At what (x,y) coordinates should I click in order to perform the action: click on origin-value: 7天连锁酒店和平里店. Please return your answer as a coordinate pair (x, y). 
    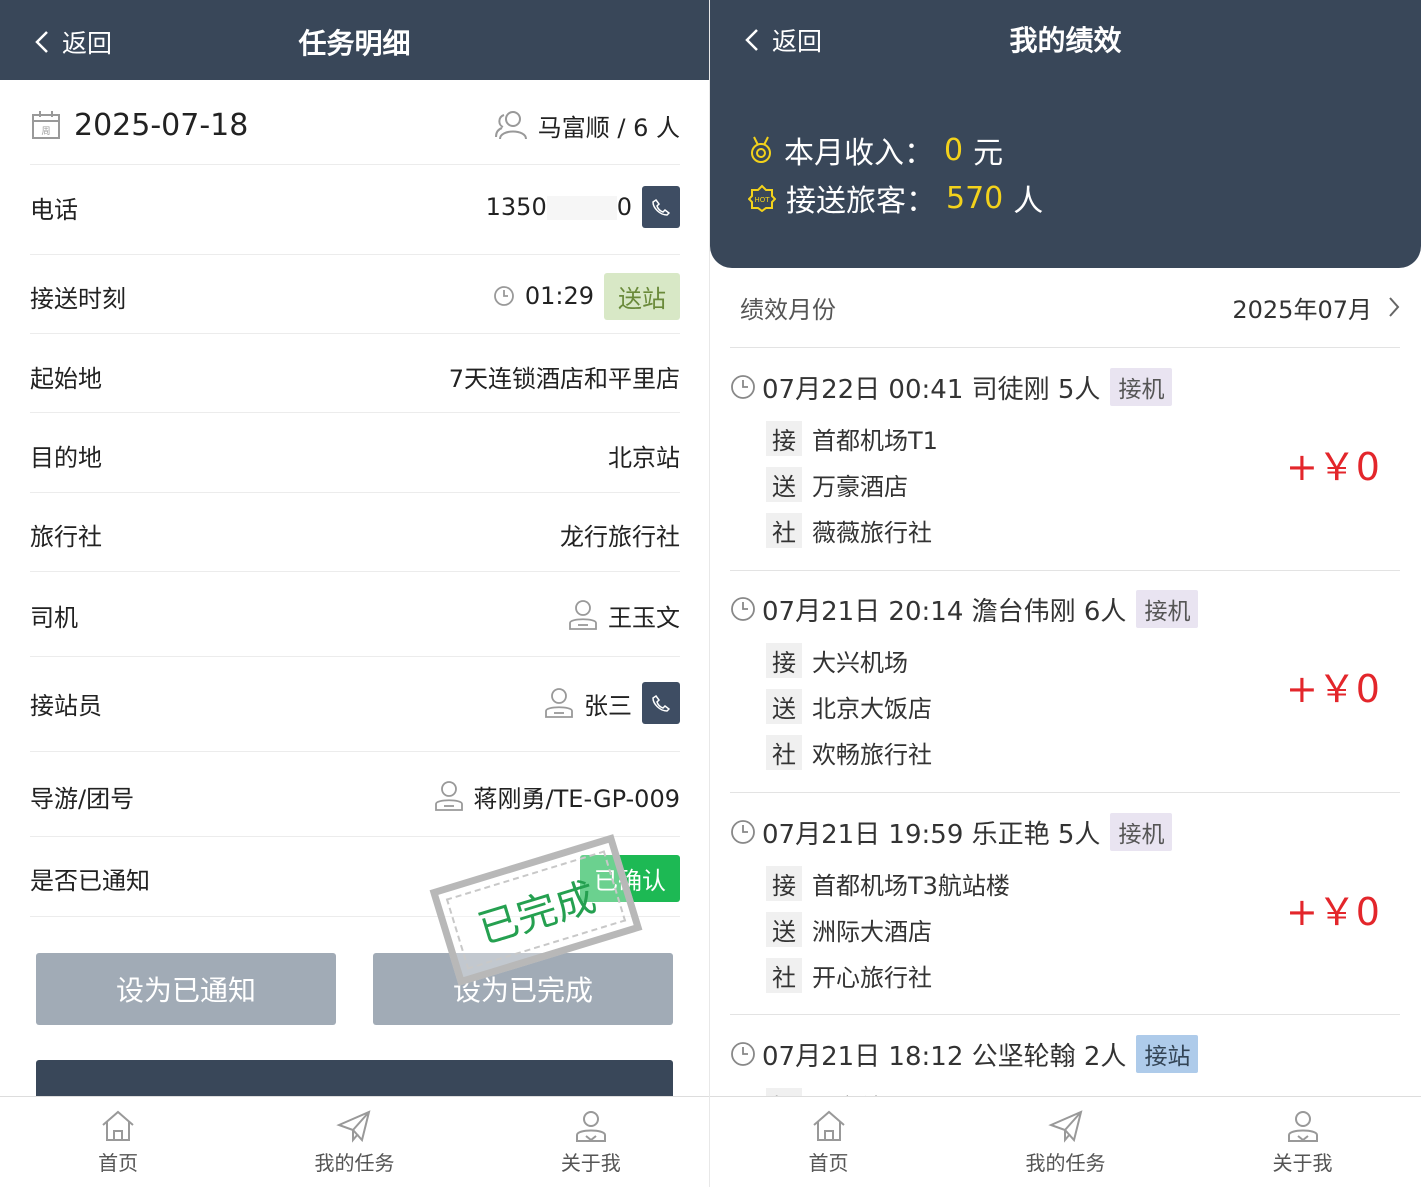
    Looking at the image, I should click on (564, 378).